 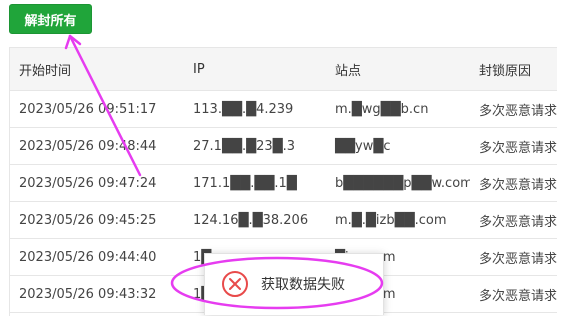 I want to click on vertical-scrollbar, so click(x=564, y=157).